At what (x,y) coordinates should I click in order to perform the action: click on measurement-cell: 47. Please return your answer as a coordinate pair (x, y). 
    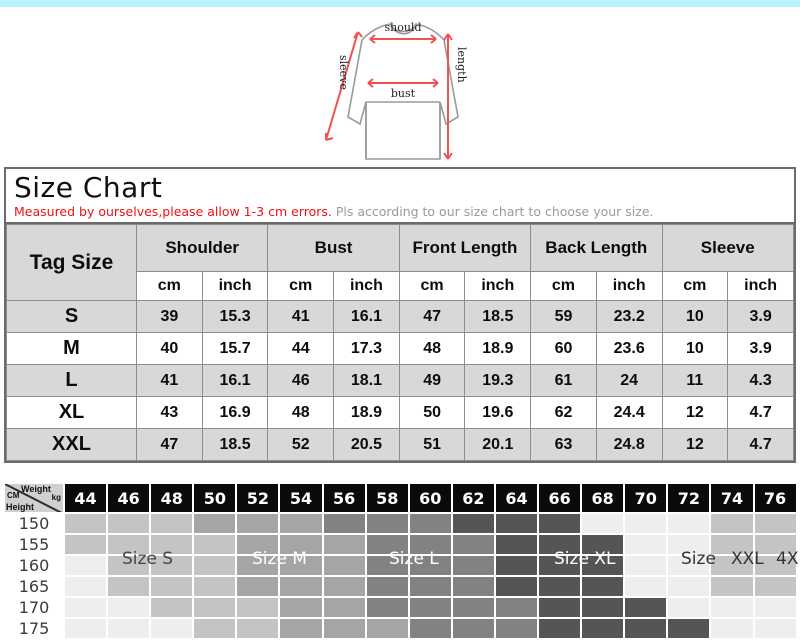
    Looking at the image, I should click on (432, 317).